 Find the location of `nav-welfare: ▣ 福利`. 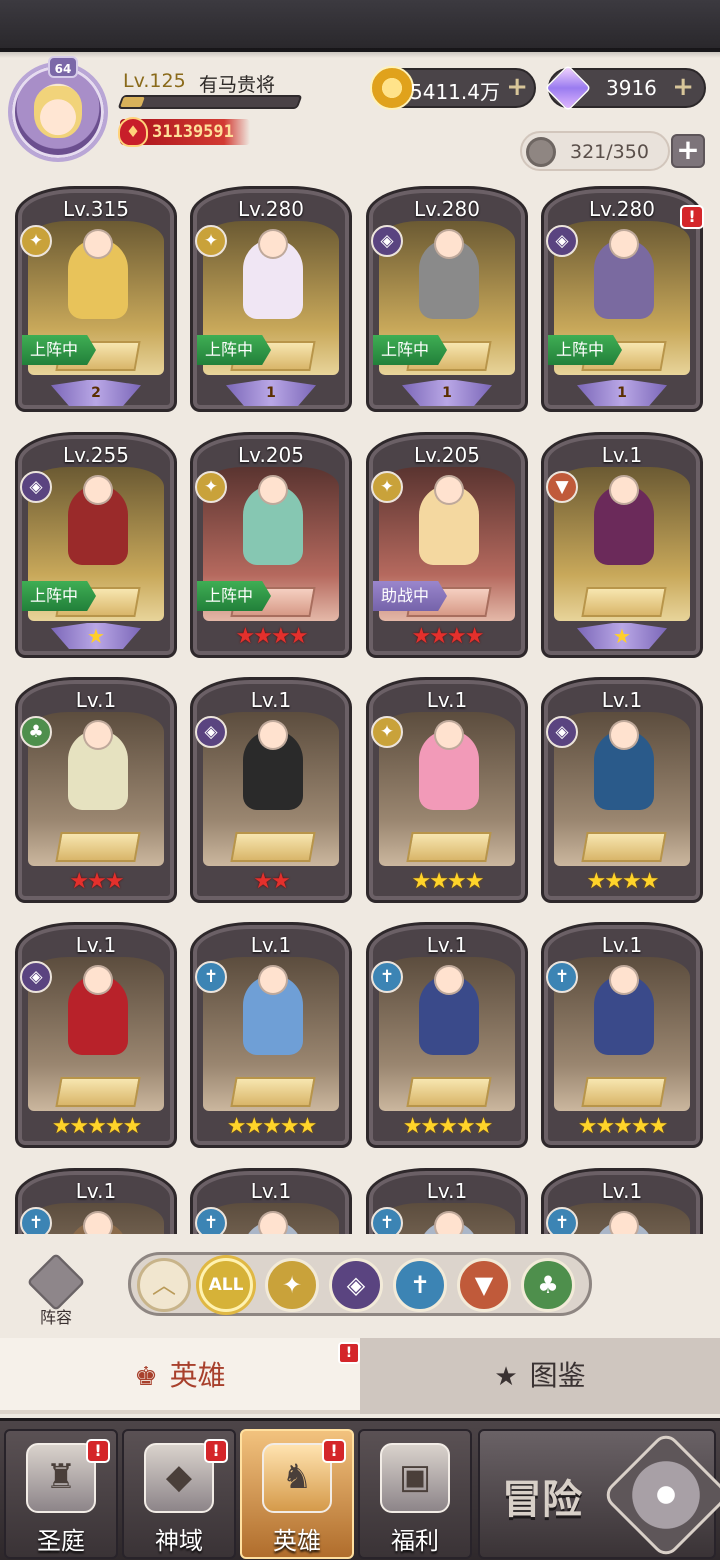

nav-welfare: ▣ 福利 is located at coordinates (415, 1494).